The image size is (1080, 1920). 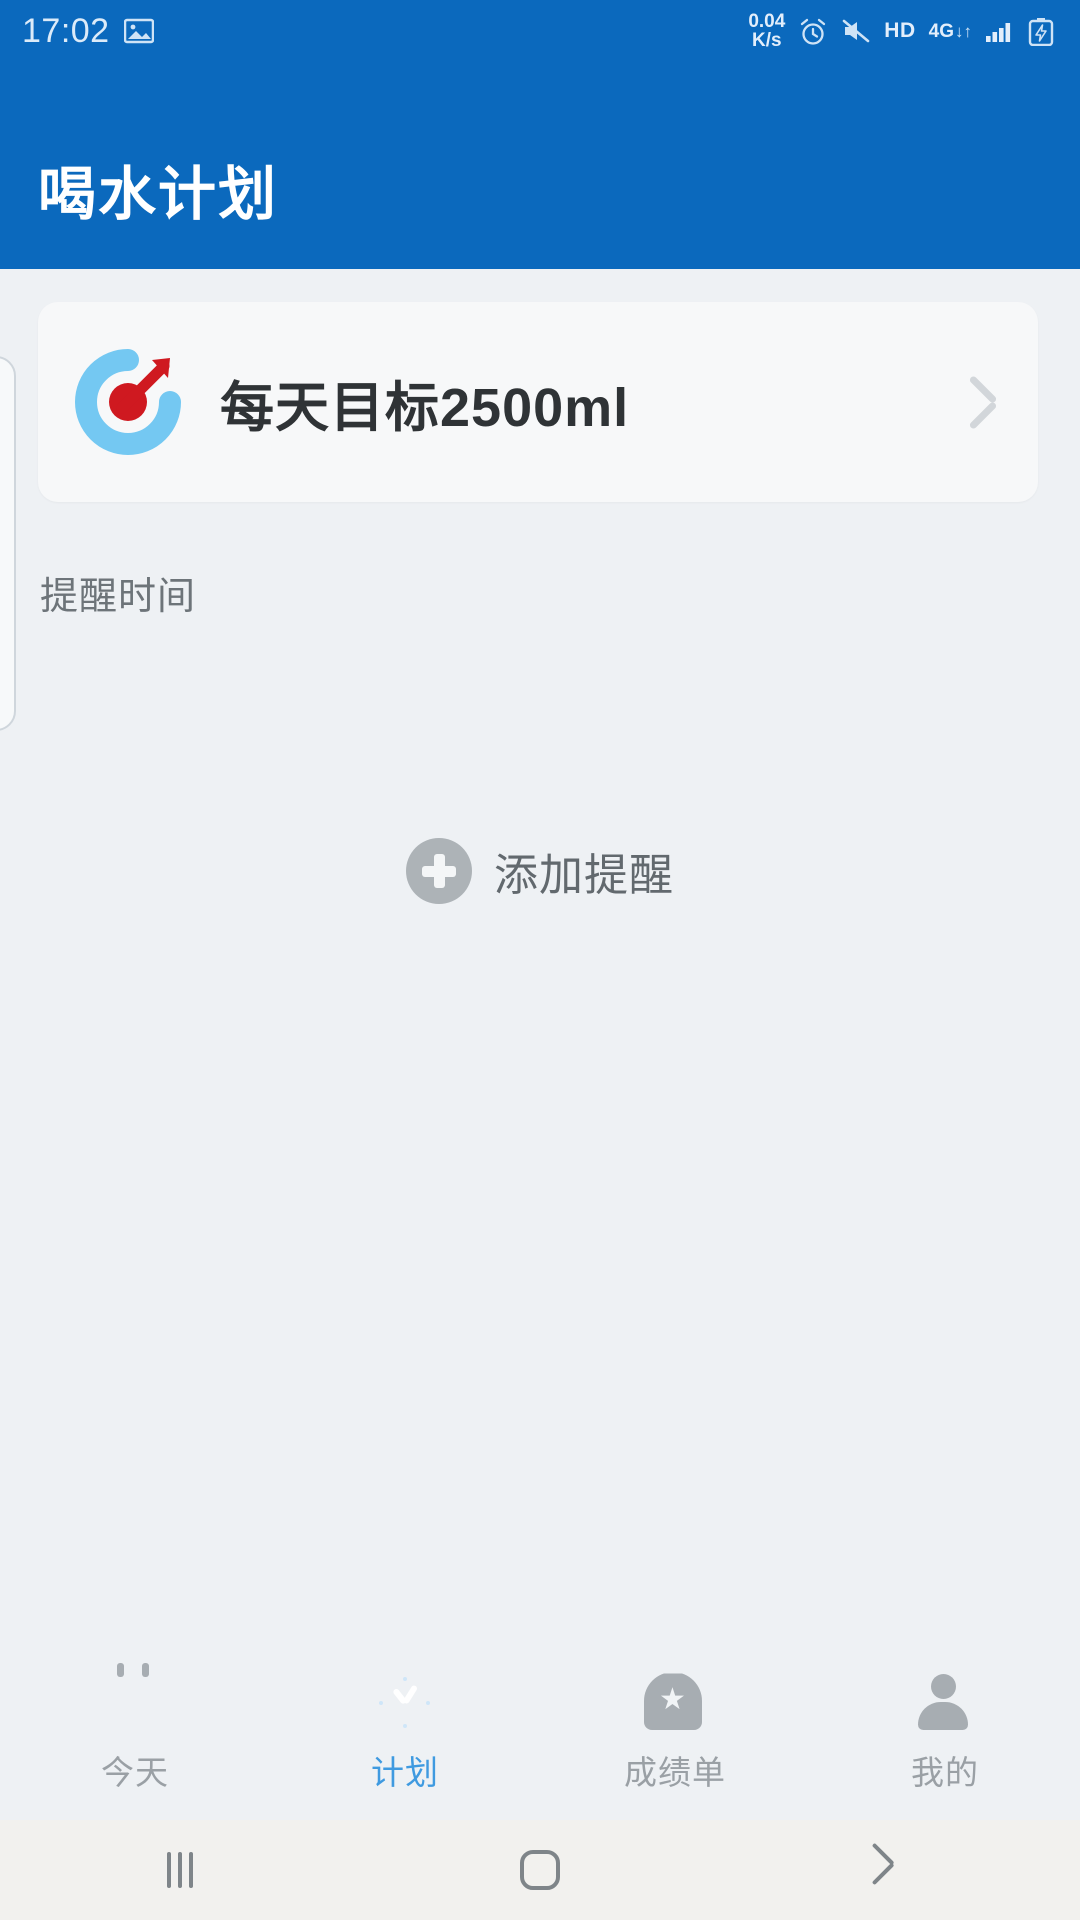 I want to click on daily-goal-label: 每天目标2500ml, so click(x=425, y=407).